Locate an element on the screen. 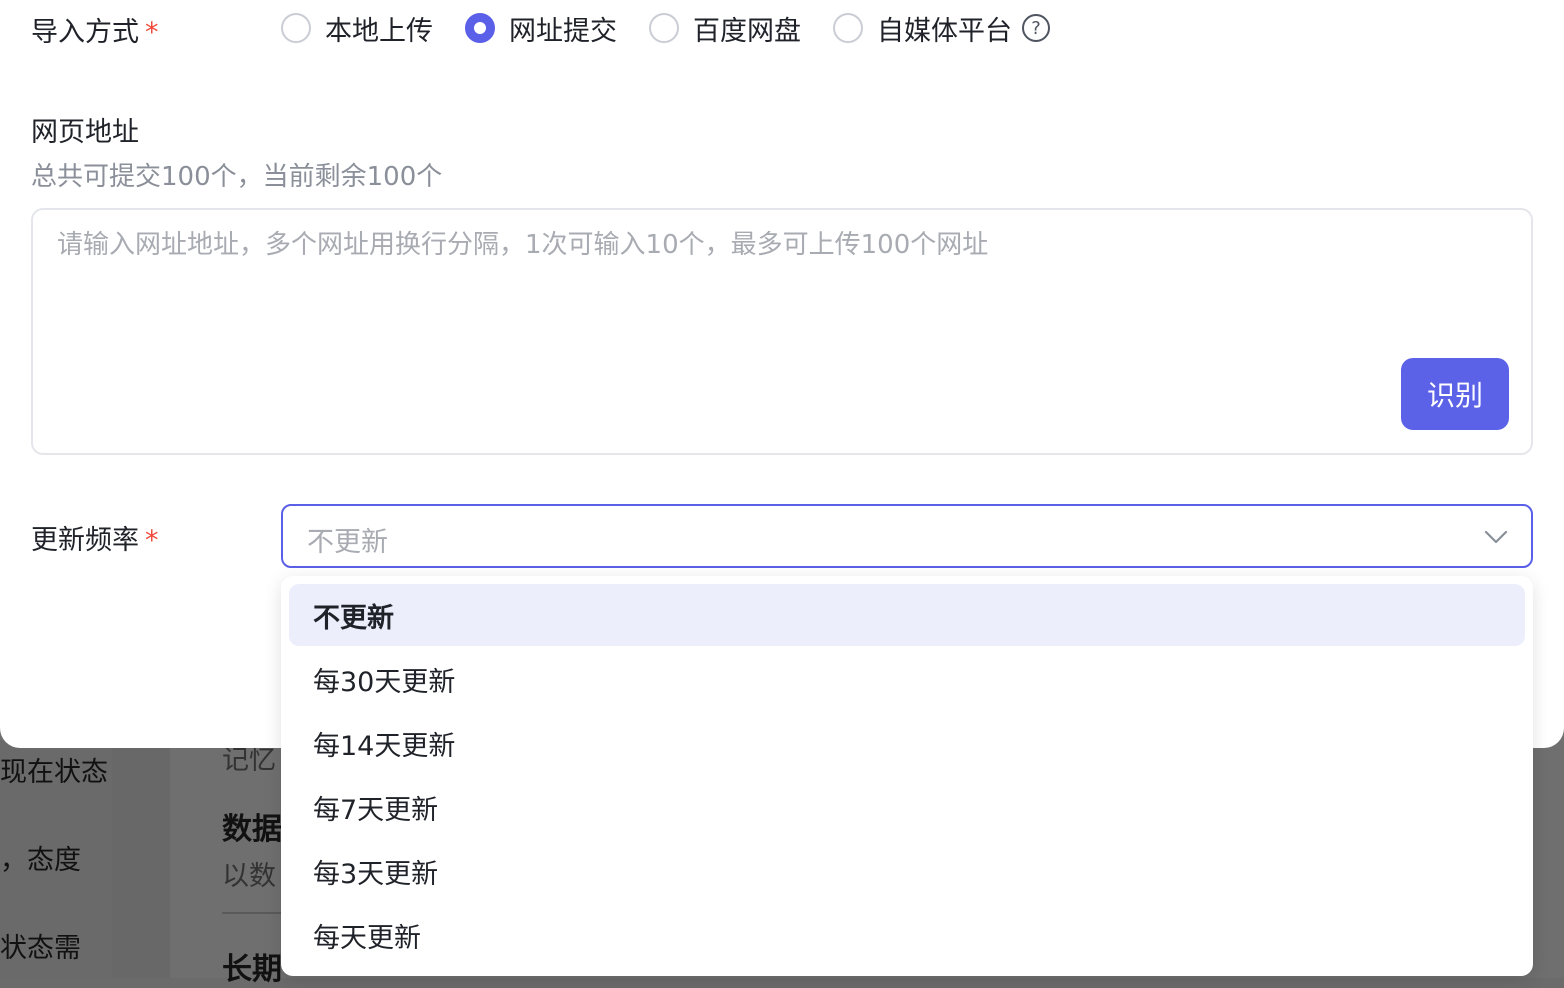  recognize-button: 识别 is located at coordinates (1455, 394).